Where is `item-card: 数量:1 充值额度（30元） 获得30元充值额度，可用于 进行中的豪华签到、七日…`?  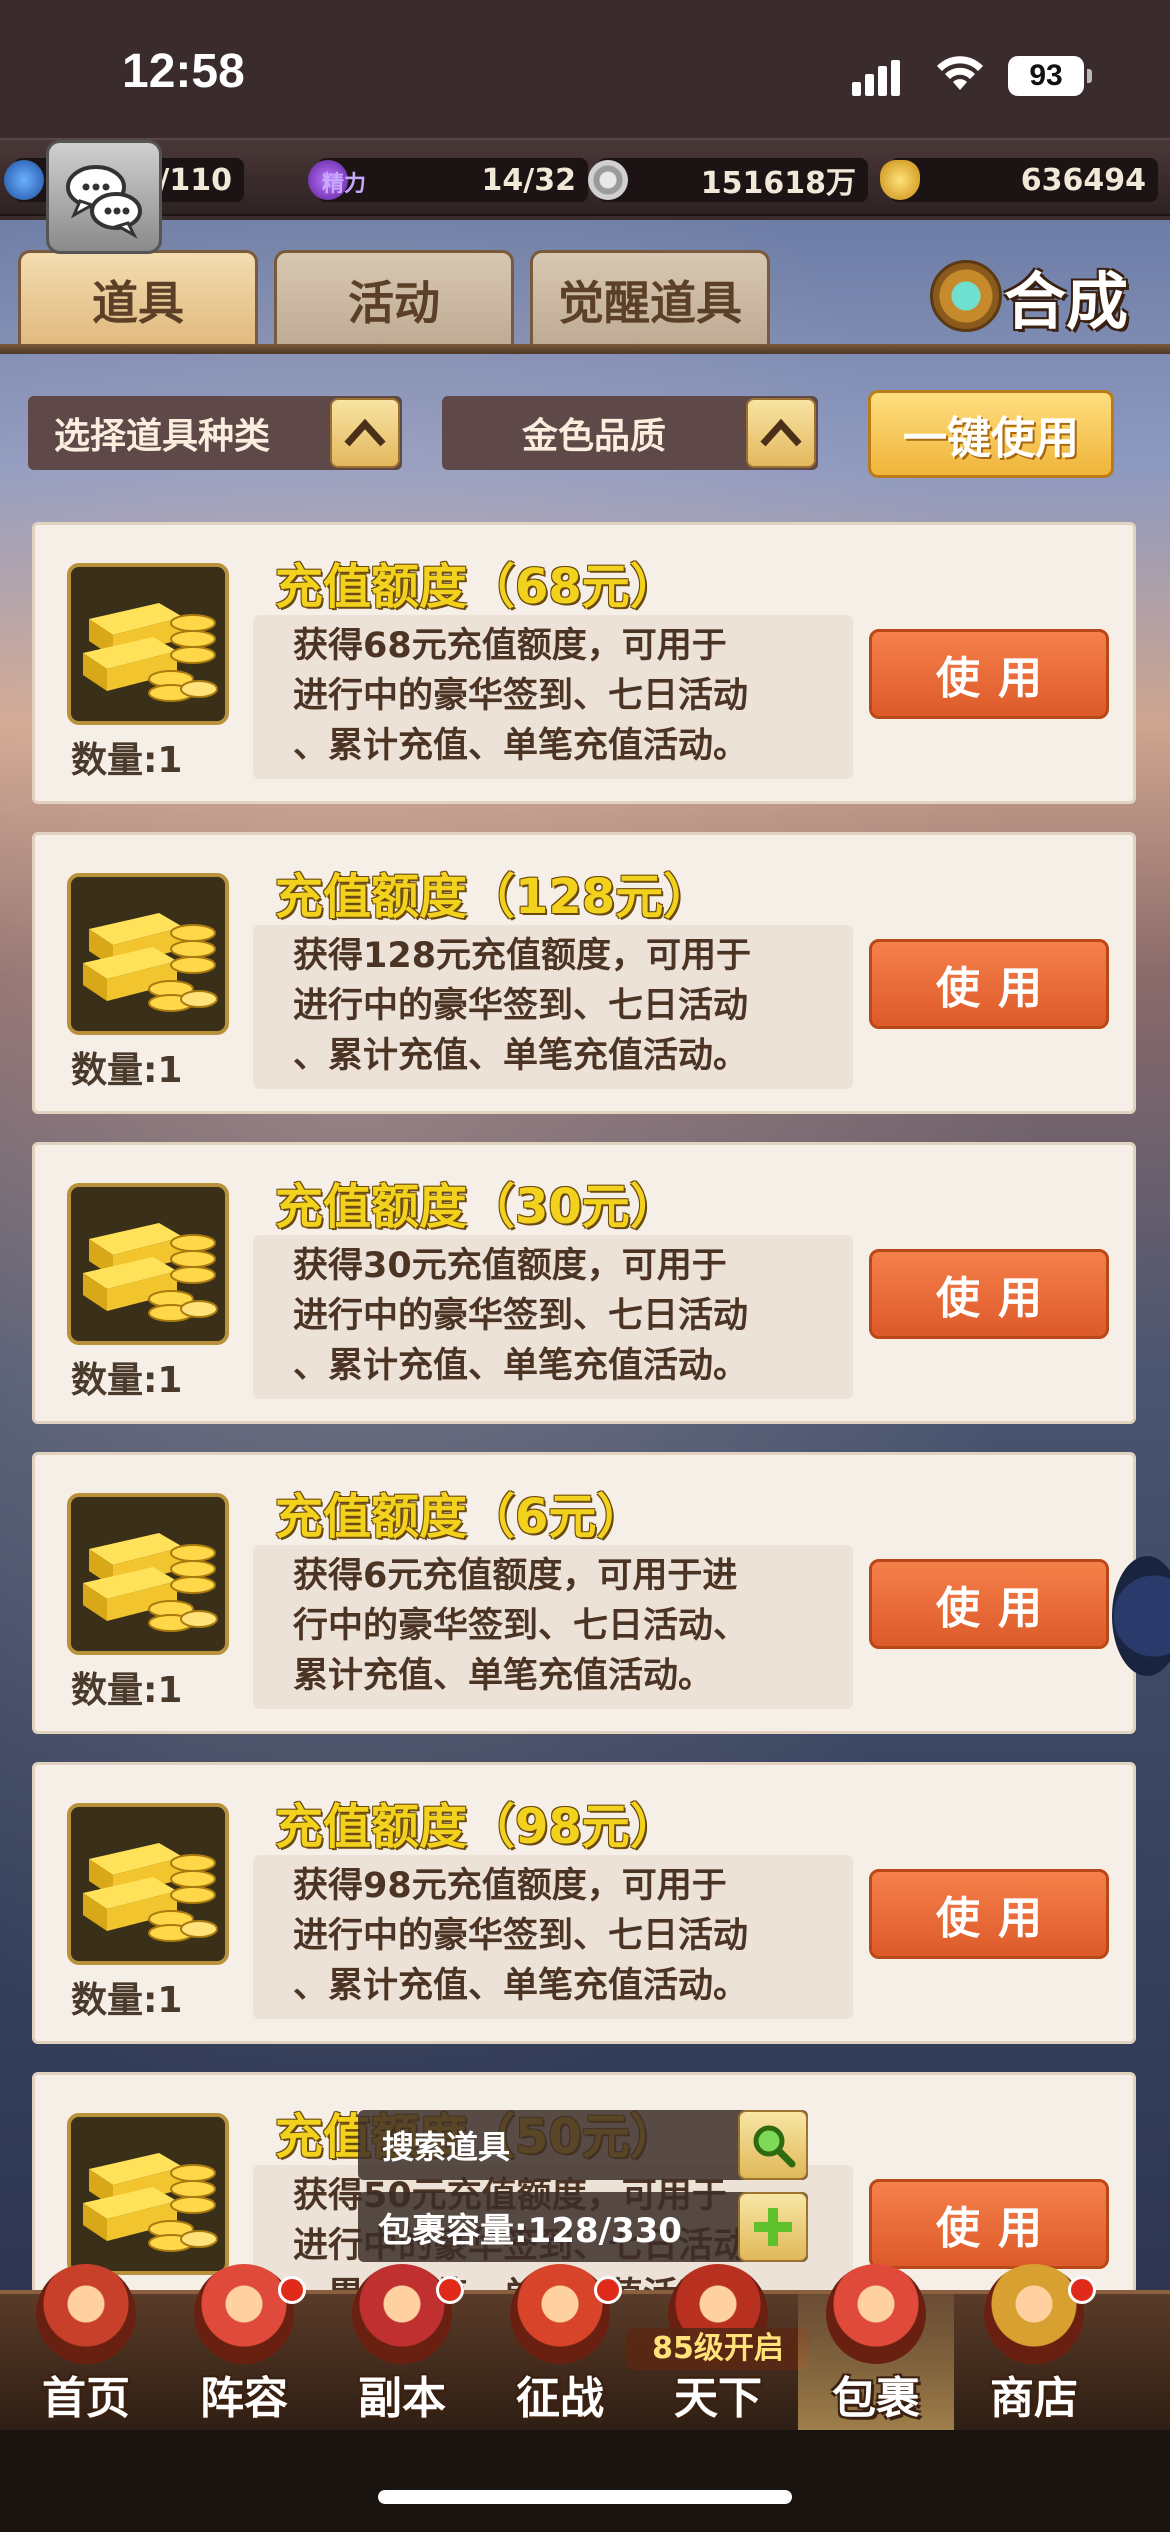 item-card: 数量:1 充值额度（30元） 获得30元充值额度，可用于 进行中的豪华签到、七日… is located at coordinates (584, 1283).